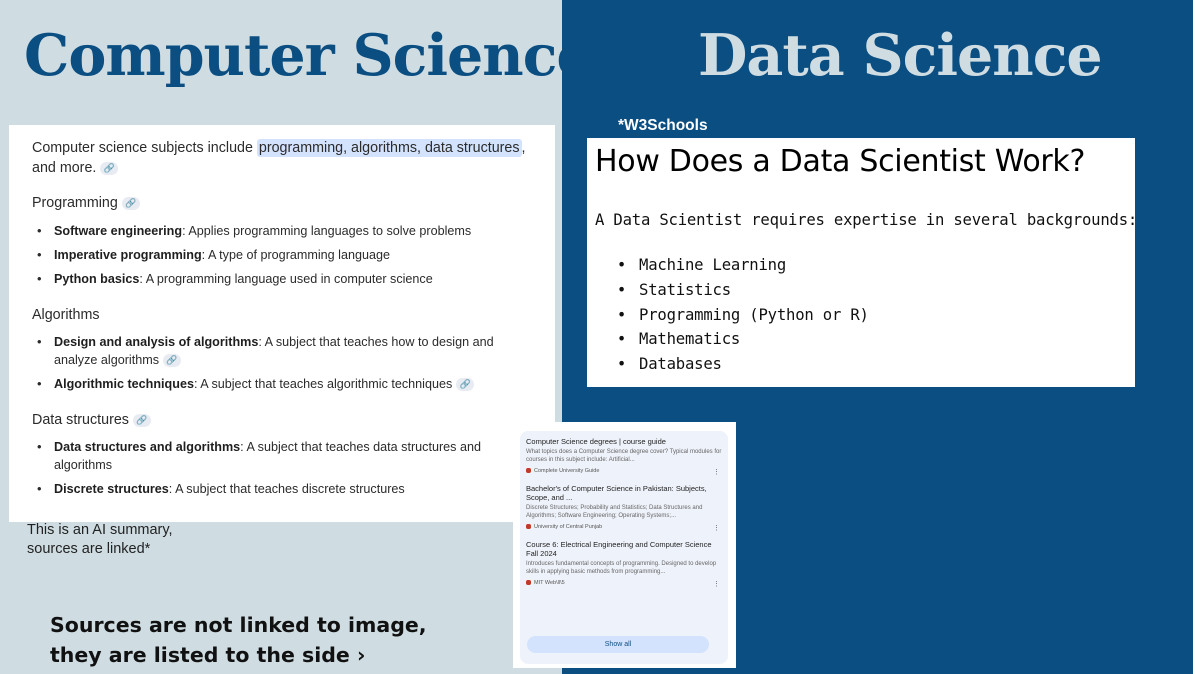  I want to click on ai-note-line2: sources are linked*, so click(89, 549).